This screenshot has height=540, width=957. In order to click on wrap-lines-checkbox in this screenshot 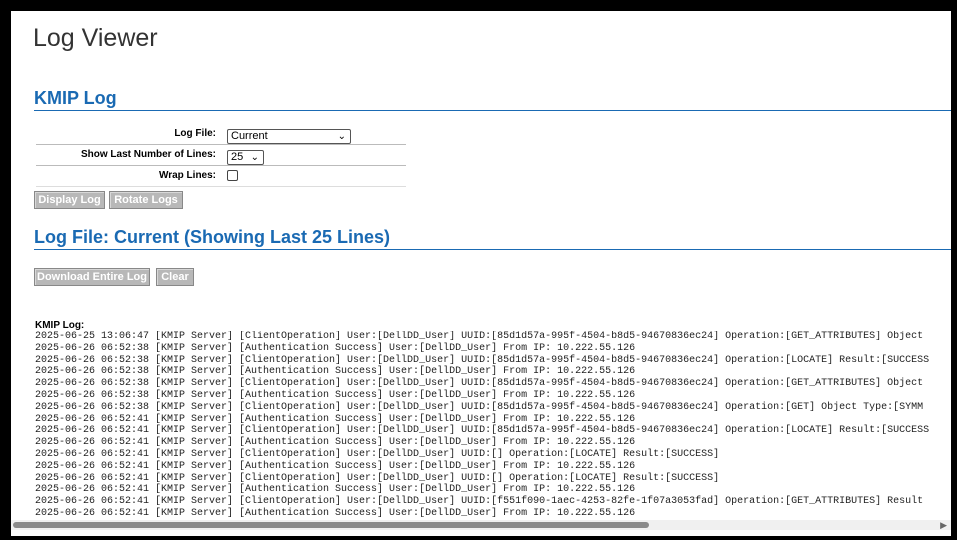, I will do `click(232, 175)`.